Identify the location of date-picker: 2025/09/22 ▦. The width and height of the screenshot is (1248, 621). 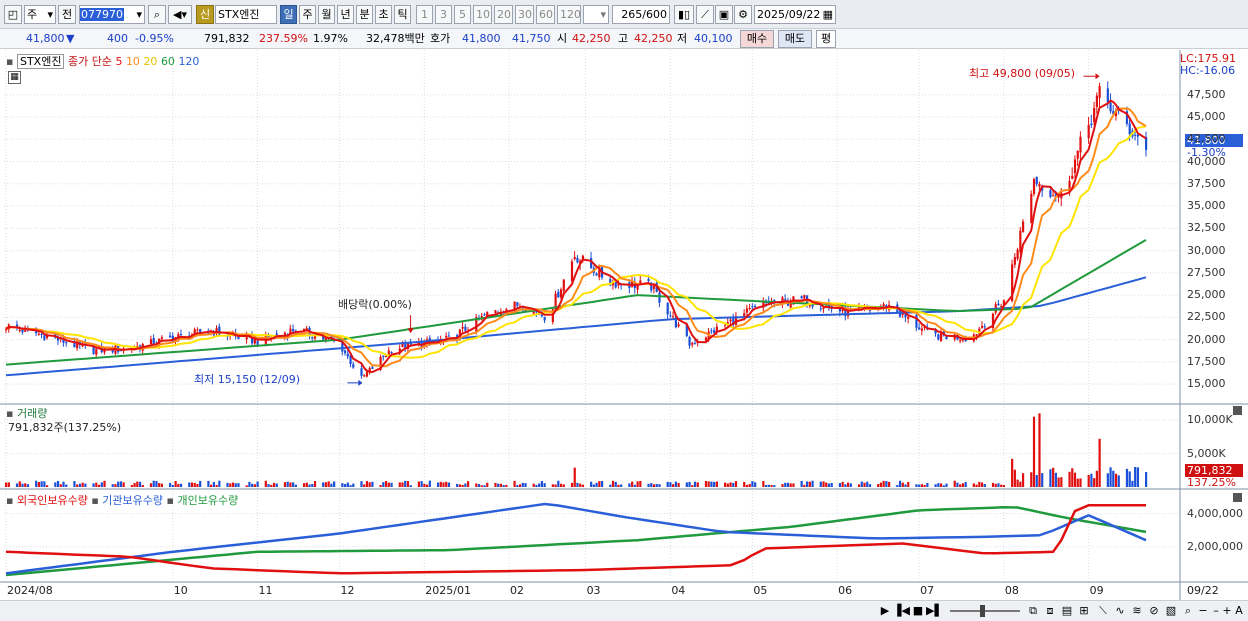
(795, 14).